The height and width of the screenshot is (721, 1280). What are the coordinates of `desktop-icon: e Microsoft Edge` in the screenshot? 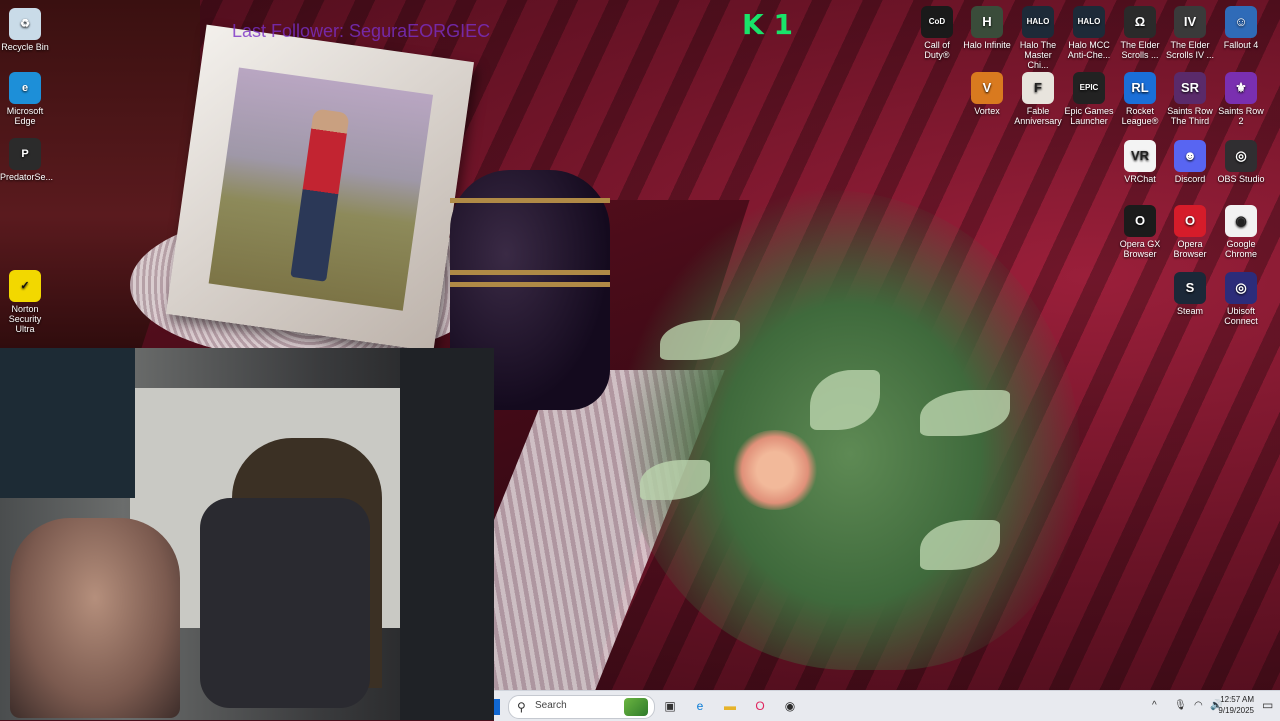 It's located at (25, 99).